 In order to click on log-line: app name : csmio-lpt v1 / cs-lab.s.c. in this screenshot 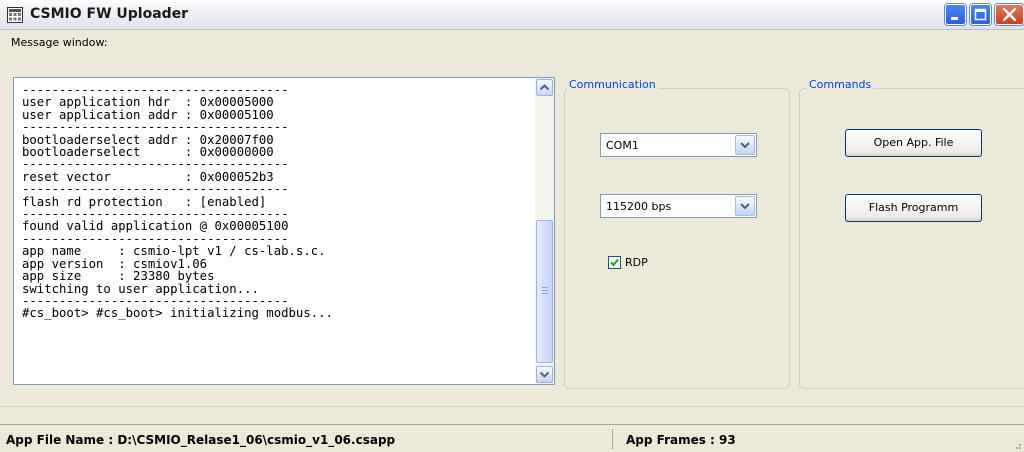, I will do `click(174, 251)`.